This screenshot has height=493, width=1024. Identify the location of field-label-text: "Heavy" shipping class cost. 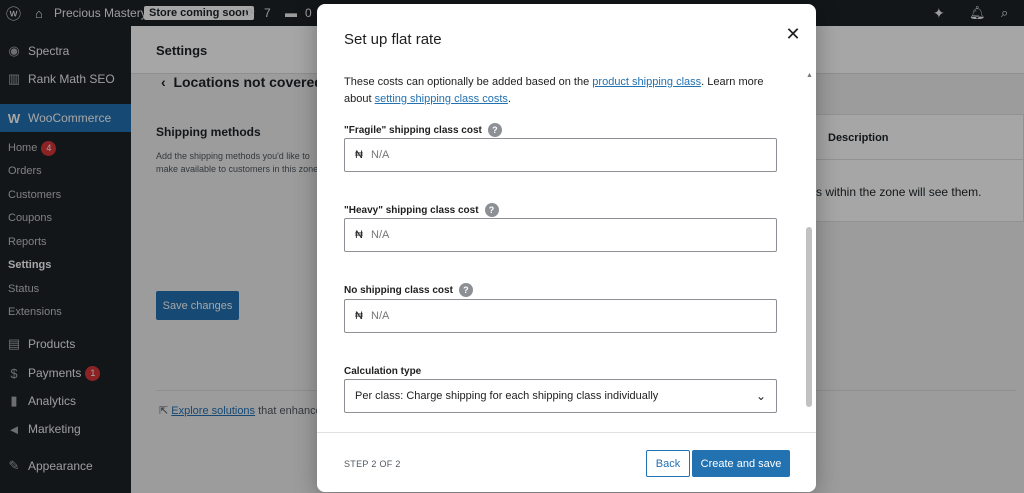
(411, 210).